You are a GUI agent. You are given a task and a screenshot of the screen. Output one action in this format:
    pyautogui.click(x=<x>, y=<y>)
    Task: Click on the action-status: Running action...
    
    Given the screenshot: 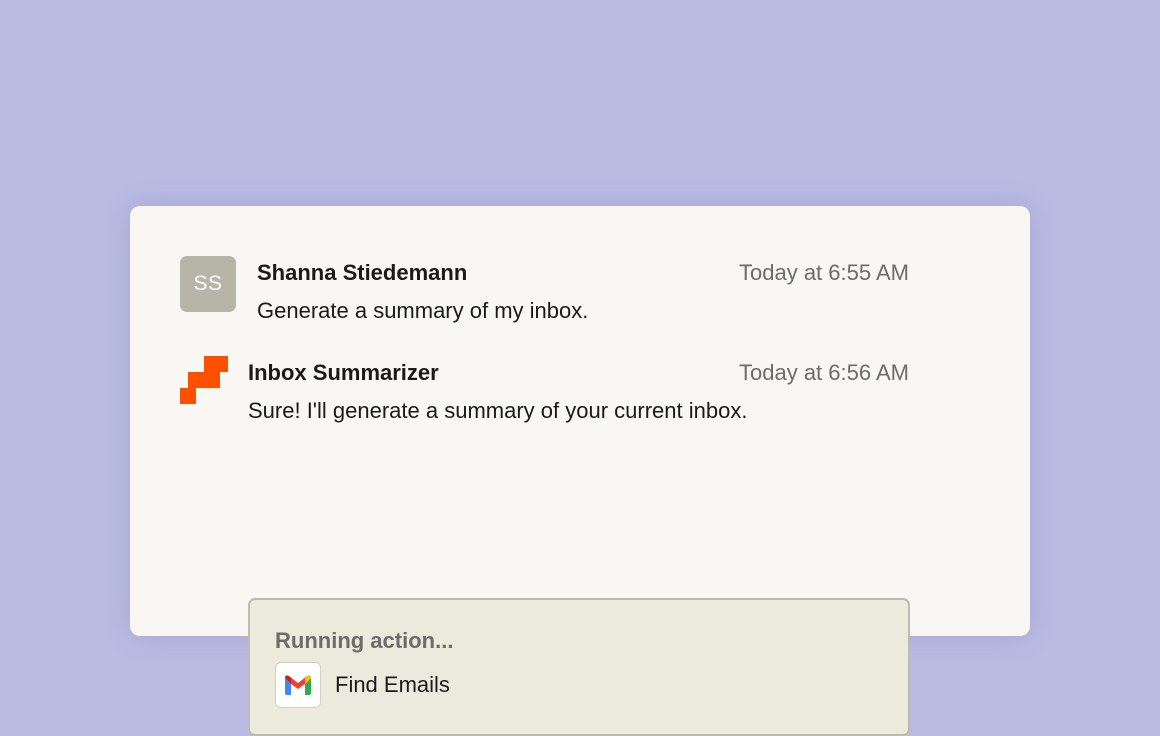 What is the action you would take?
    pyautogui.click(x=364, y=640)
    